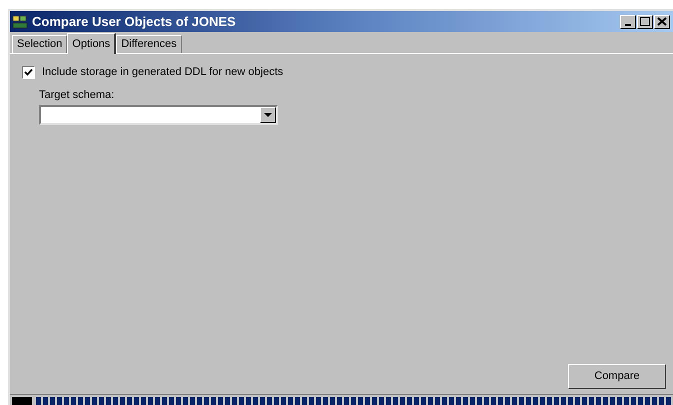  Describe the element at coordinates (163, 72) in the screenshot. I see `checkbox-label: Include storage in generated DDL for new objects` at that location.